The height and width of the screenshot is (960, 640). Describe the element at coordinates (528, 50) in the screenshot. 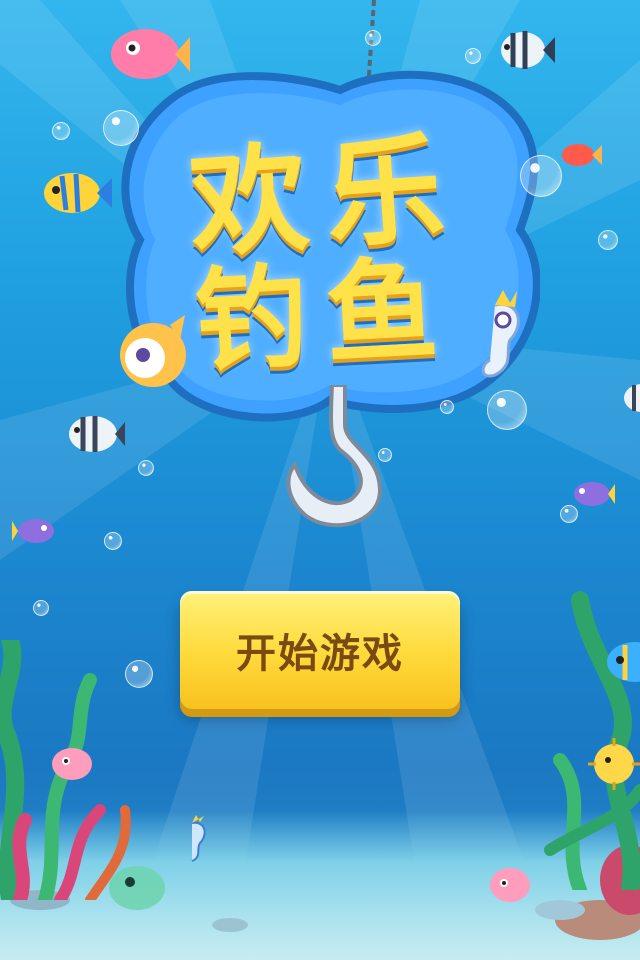

I see `angelfish-icon` at that location.